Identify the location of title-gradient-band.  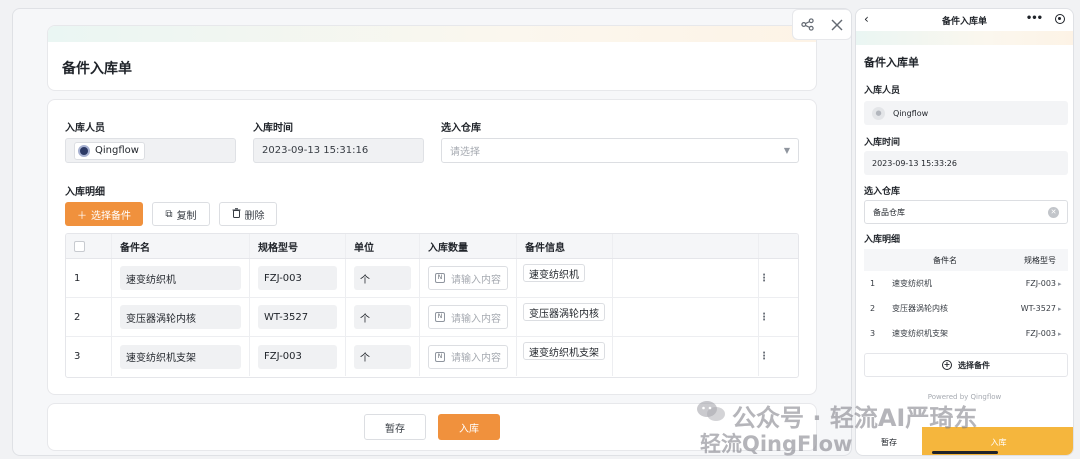
(432, 34).